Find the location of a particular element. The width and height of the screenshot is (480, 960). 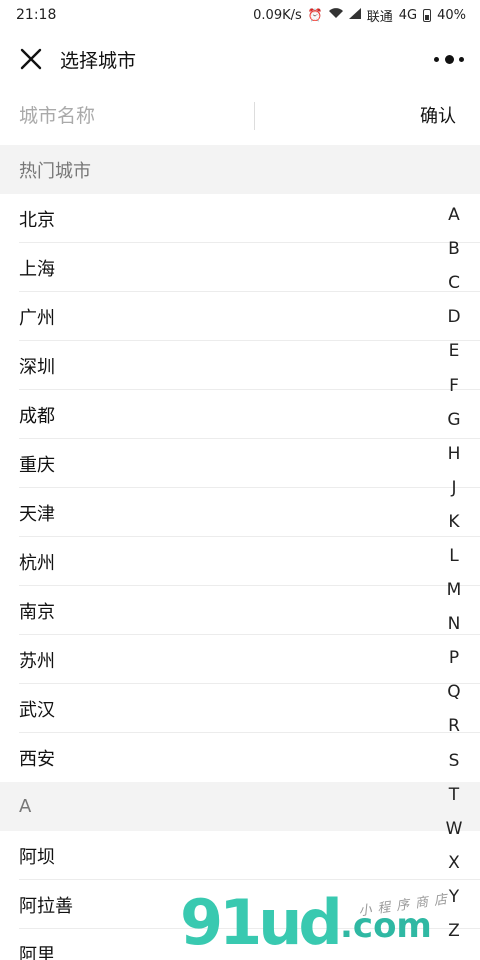

signal-icon is located at coordinates (354, 15).